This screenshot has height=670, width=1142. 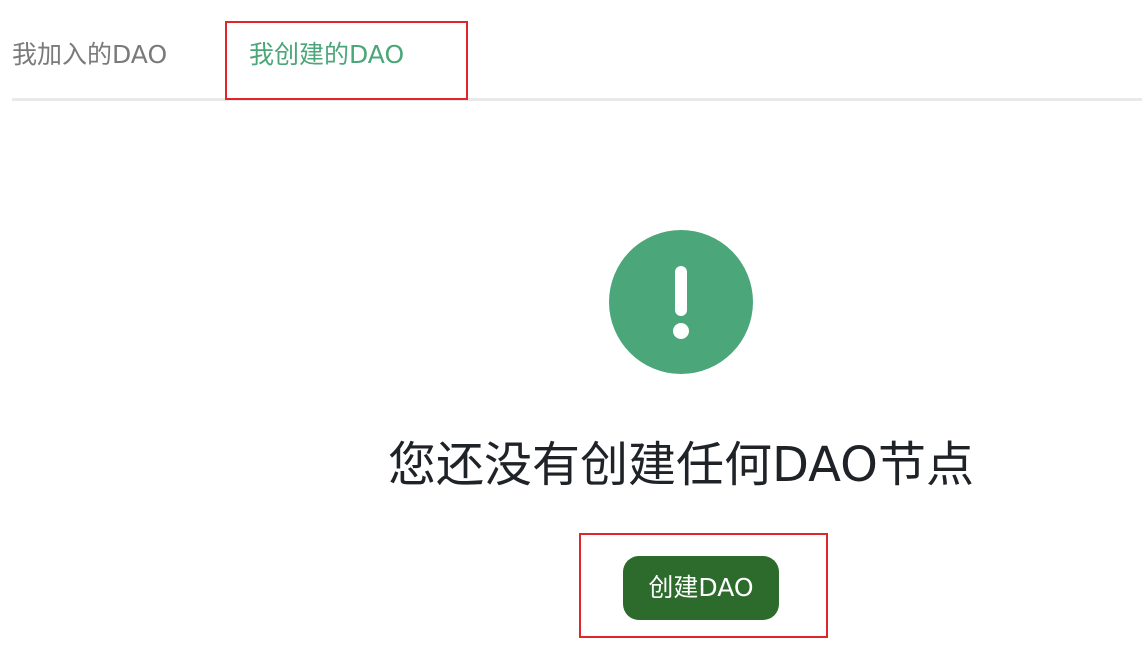 I want to click on exclamation-bar, so click(x=681, y=291).